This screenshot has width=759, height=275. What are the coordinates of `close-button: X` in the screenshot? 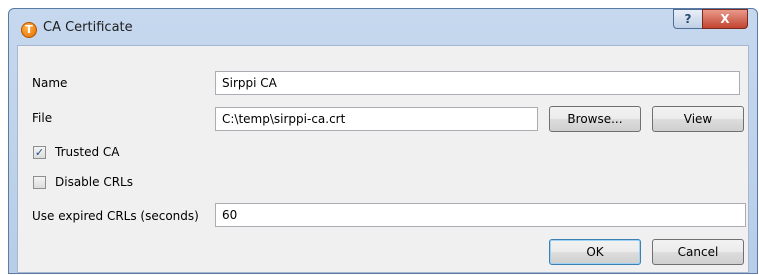 It's located at (725, 19).